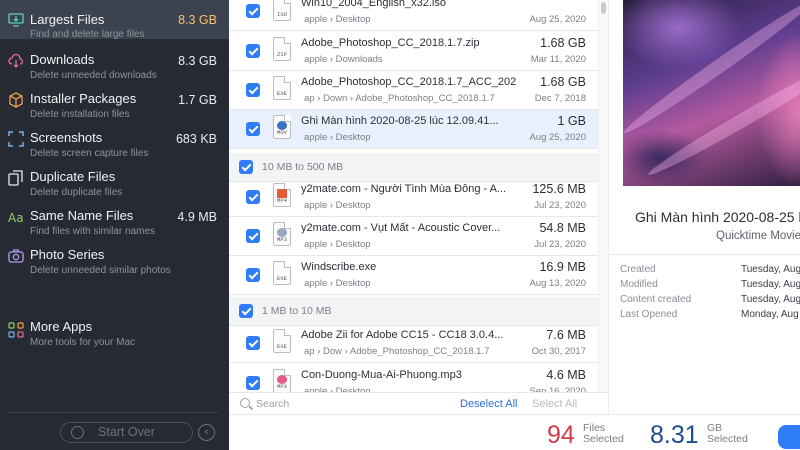 This screenshot has height=450, width=800. Describe the element at coordinates (93, 231) in the screenshot. I see `sidebar-item-subtitle: Find files with similar names` at that location.